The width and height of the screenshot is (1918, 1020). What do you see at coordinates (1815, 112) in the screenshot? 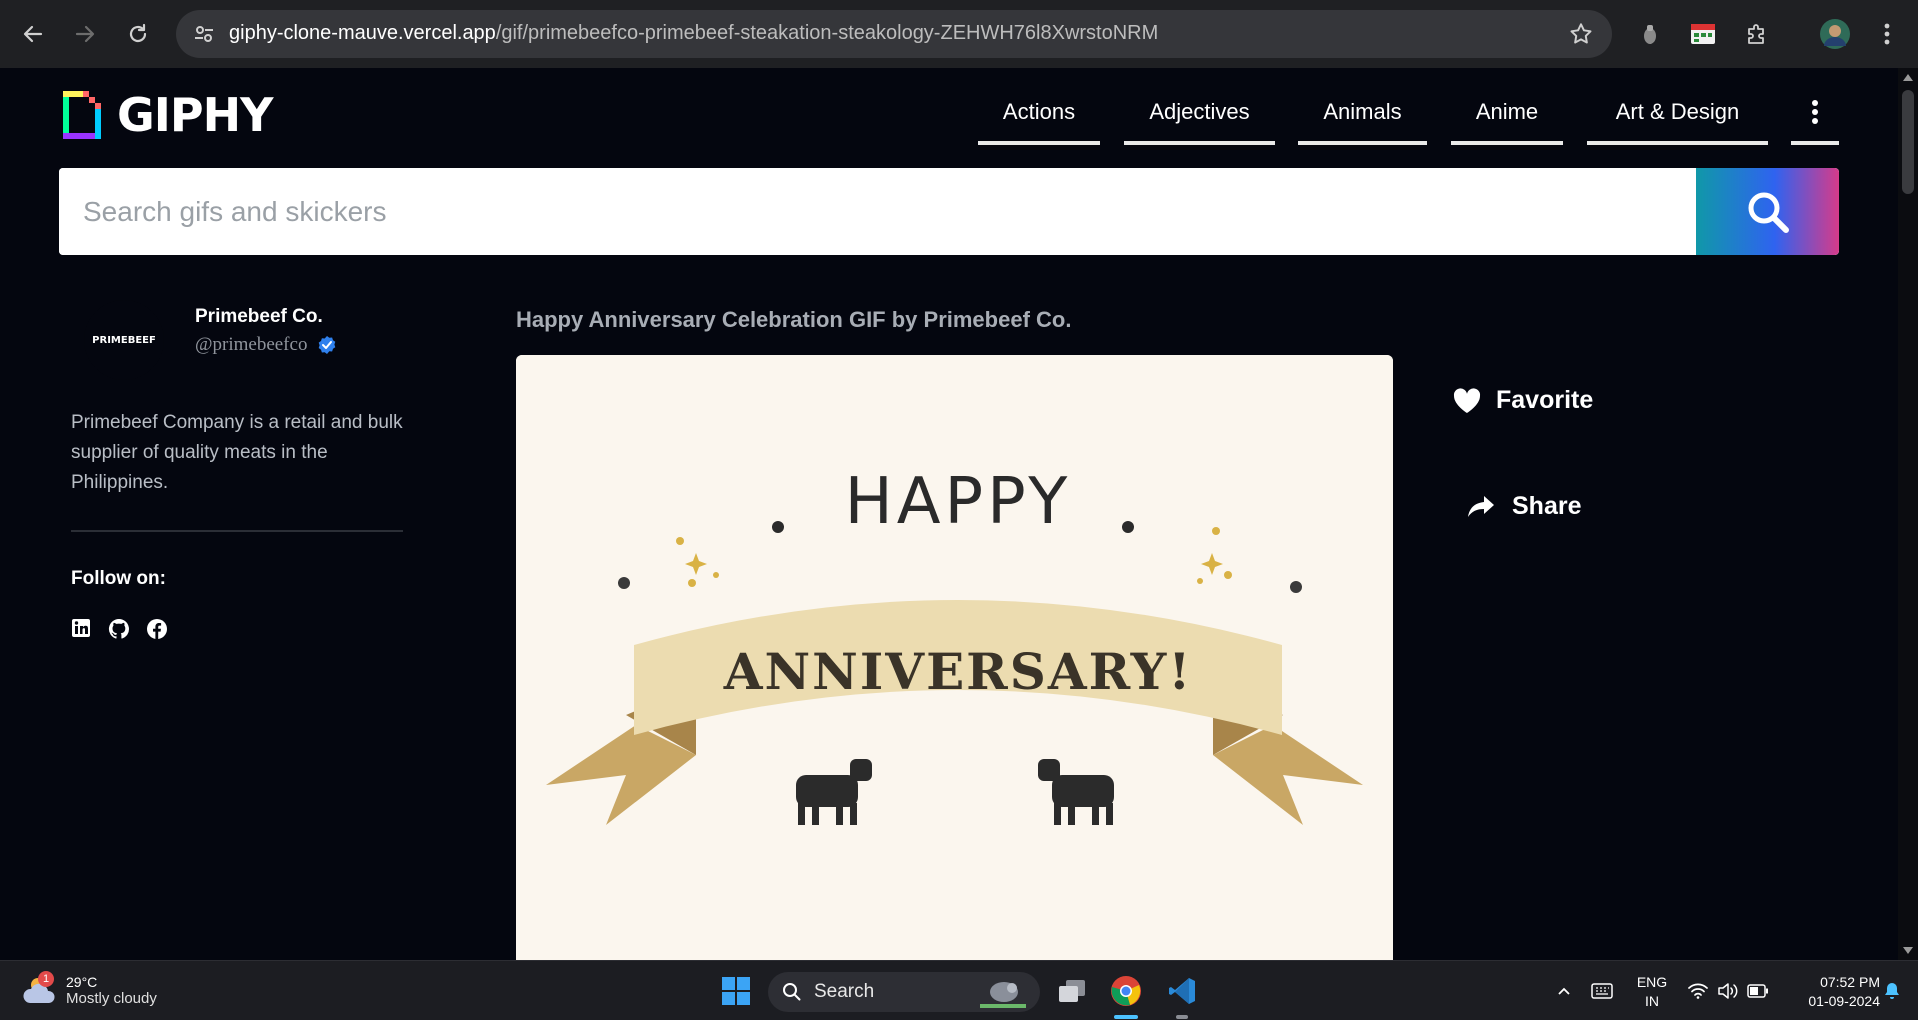
I see `more-vertical-icon` at bounding box center [1815, 112].